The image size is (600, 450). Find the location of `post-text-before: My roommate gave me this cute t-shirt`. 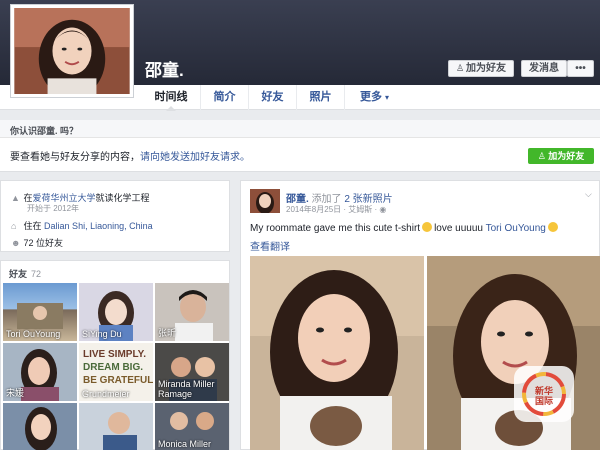

post-text-before: My roommate gave me this cute t-shirt is located at coordinates (335, 228).